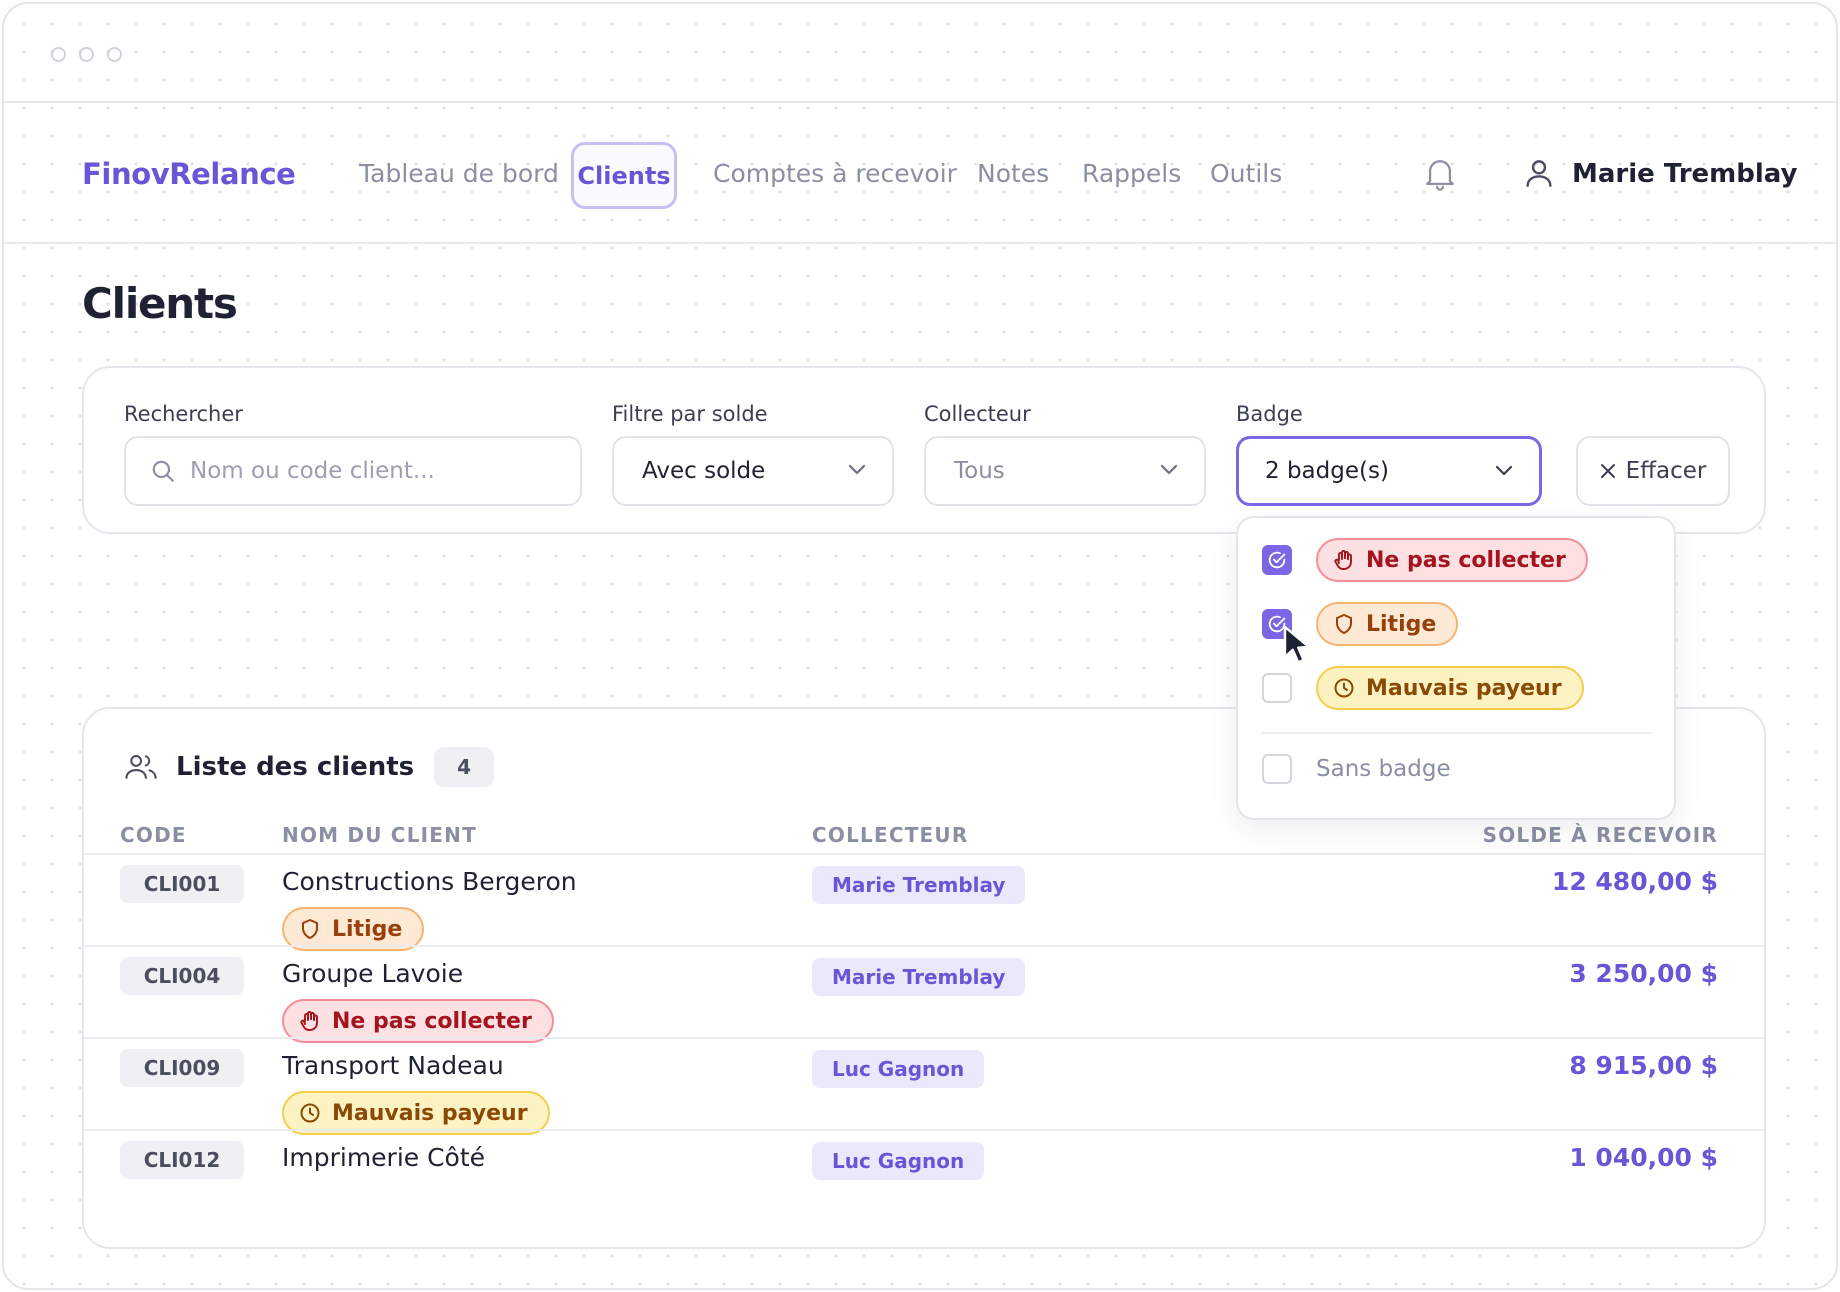  Describe the element at coordinates (372, 973) in the screenshot. I see `client-name: Groupe Lavoie` at that location.